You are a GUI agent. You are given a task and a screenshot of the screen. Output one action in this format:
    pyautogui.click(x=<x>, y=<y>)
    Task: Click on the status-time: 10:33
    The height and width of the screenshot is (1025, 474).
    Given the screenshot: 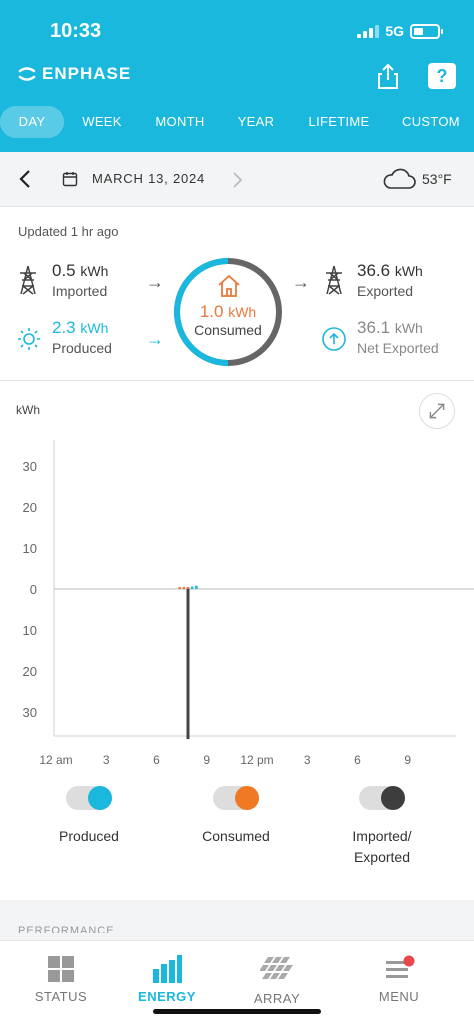 What is the action you would take?
    pyautogui.click(x=76, y=31)
    